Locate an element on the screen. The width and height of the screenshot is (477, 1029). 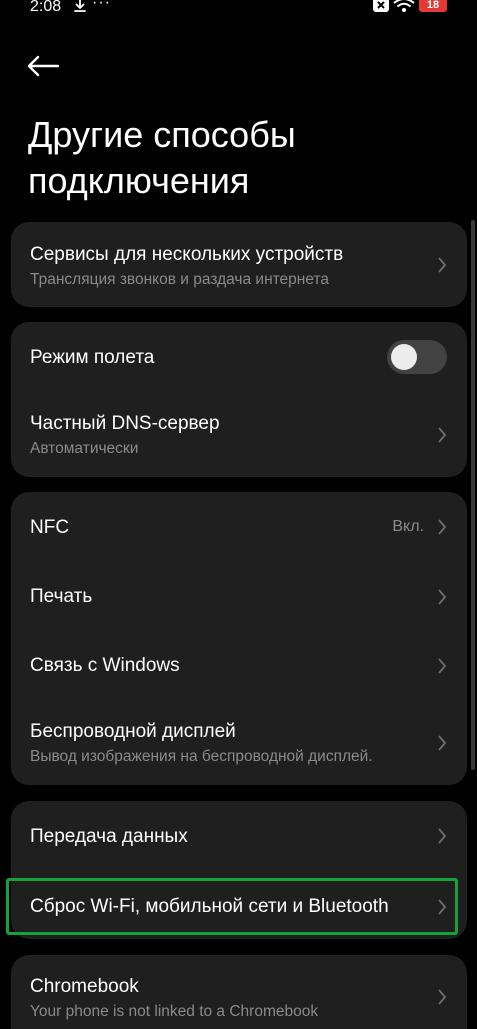
airplane-mode-toggle is located at coordinates (417, 357).